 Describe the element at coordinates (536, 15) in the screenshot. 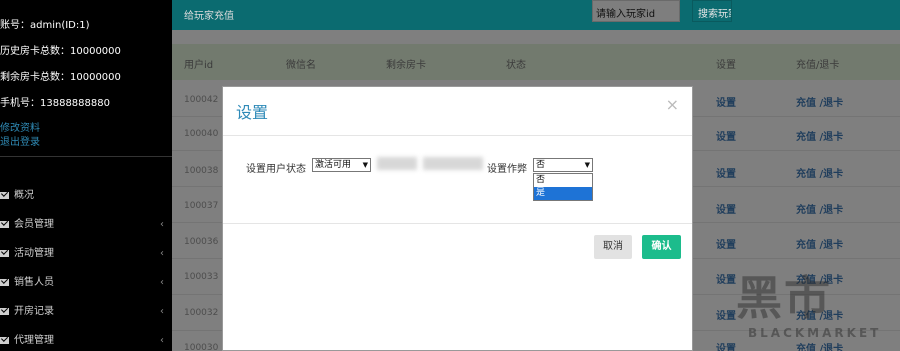

I see `top-bar: 给玩家充值` at that location.